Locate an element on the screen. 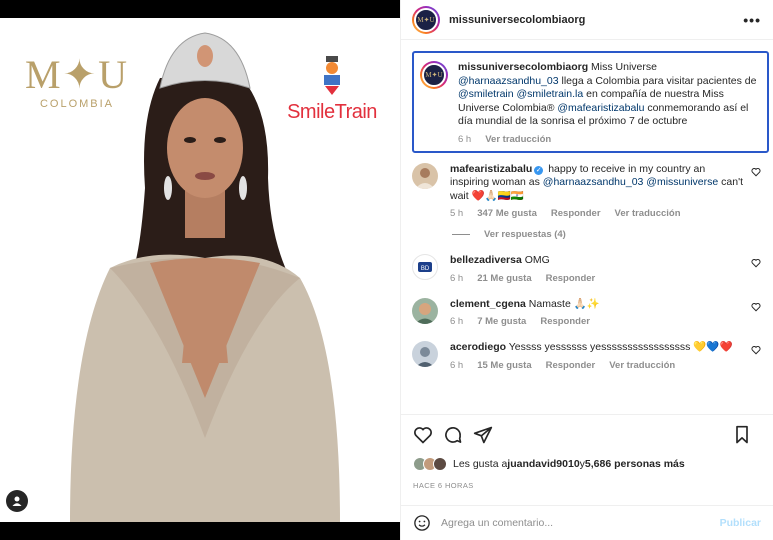 This screenshot has width=773, height=540. share-button is located at coordinates (483, 435).